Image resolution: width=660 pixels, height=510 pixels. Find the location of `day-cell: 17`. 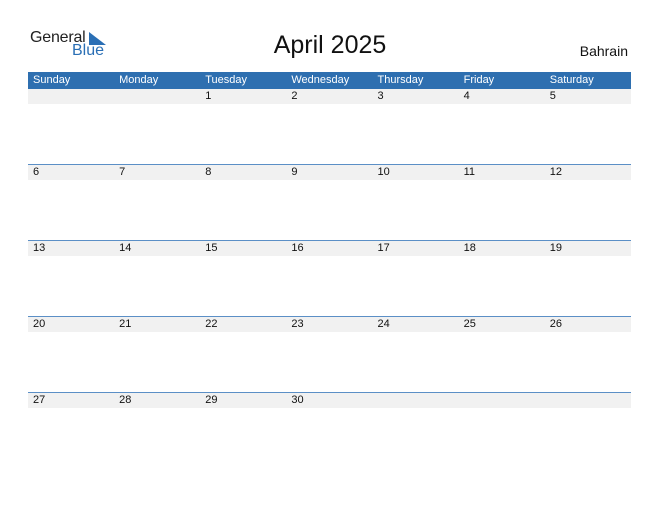

day-cell: 17 is located at coordinates (383, 248).